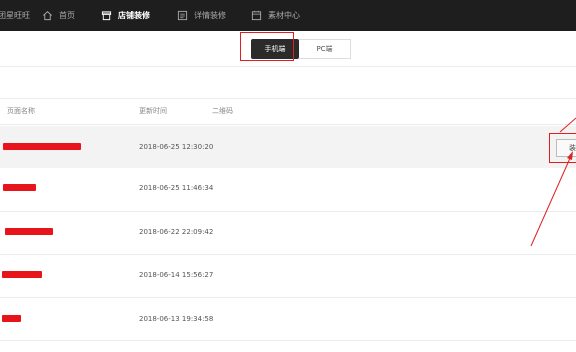 The height and width of the screenshot is (352, 576). Describe the element at coordinates (176, 188) in the screenshot. I see `updated-time: 2018-06-25 11:46:34` at that location.